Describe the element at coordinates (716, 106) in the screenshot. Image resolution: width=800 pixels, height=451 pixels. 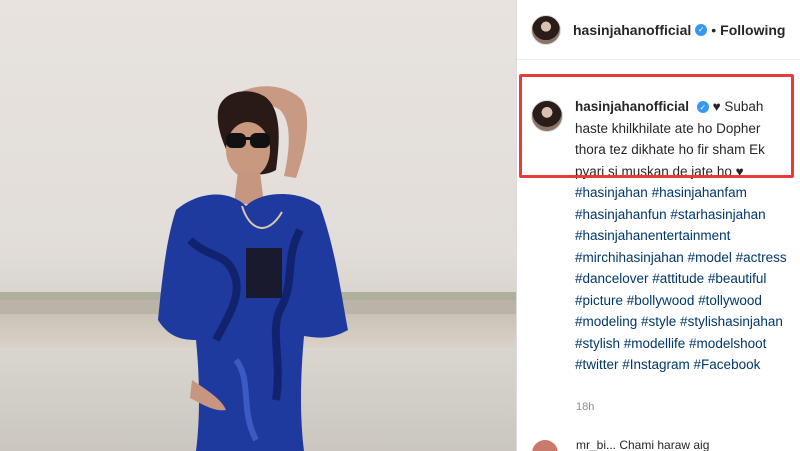
I see `heart-icon: ♥` at that location.